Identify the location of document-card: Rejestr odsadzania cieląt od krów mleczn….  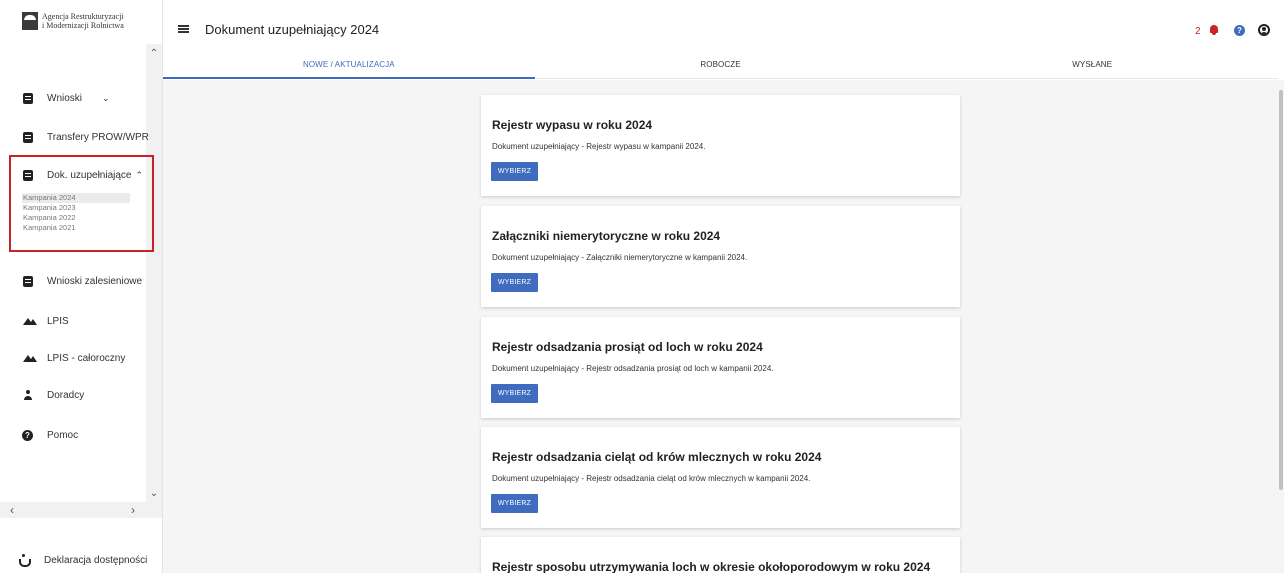
(720, 477).